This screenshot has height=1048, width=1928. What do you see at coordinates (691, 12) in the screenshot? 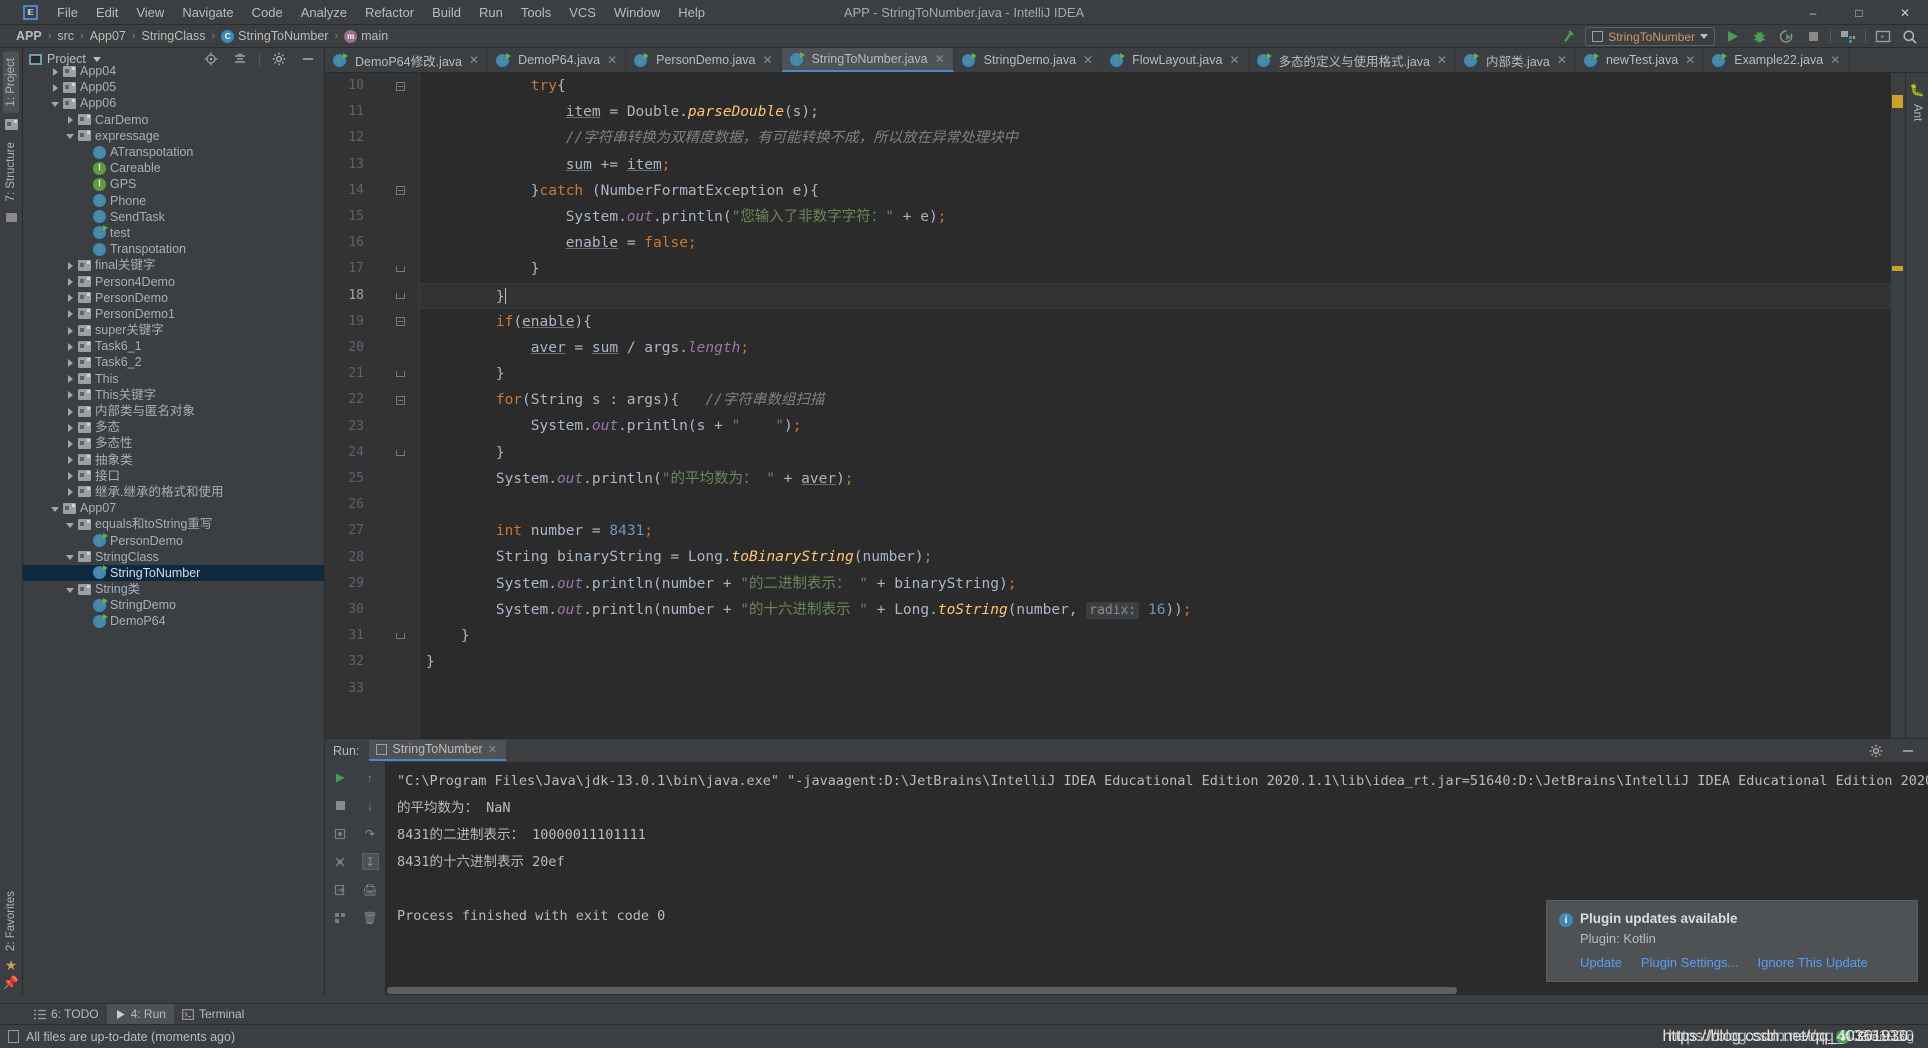
I see `menu-item-help: Help` at bounding box center [691, 12].